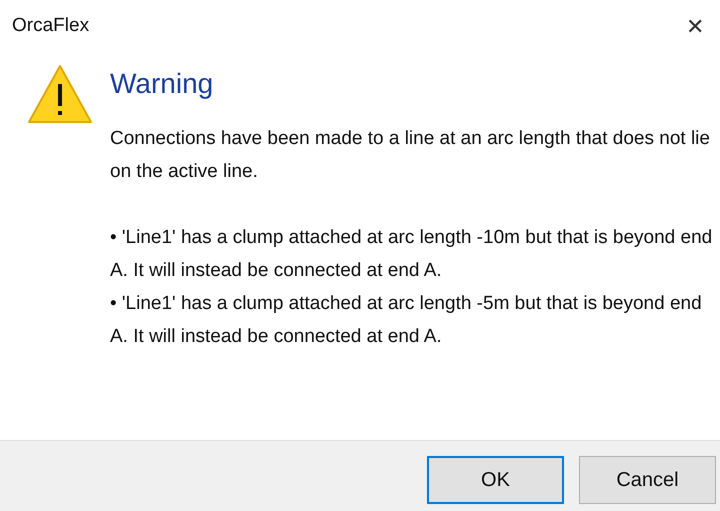 Image resolution: width=720 pixels, height=511 pixels. Describe the element at coordinates (162, 84) in the screenshot. I see `warning-heading: Warning` at that location.